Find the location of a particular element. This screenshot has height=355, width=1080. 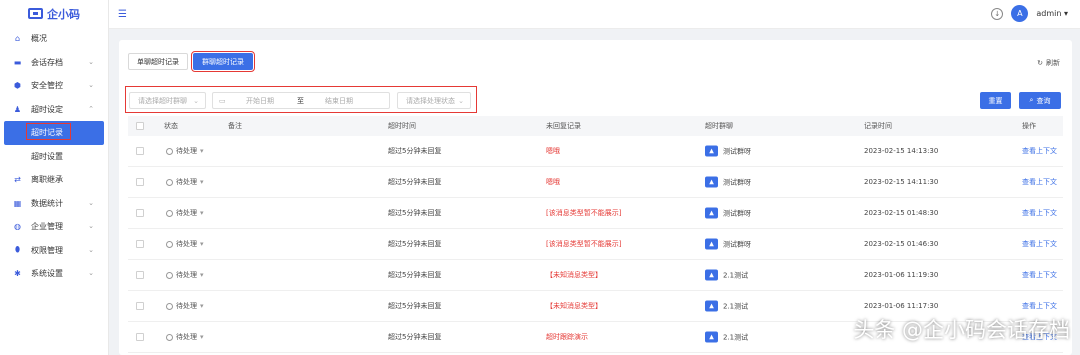

record-cell: 超时跟踪演示 is located at coordinates (567, 337).